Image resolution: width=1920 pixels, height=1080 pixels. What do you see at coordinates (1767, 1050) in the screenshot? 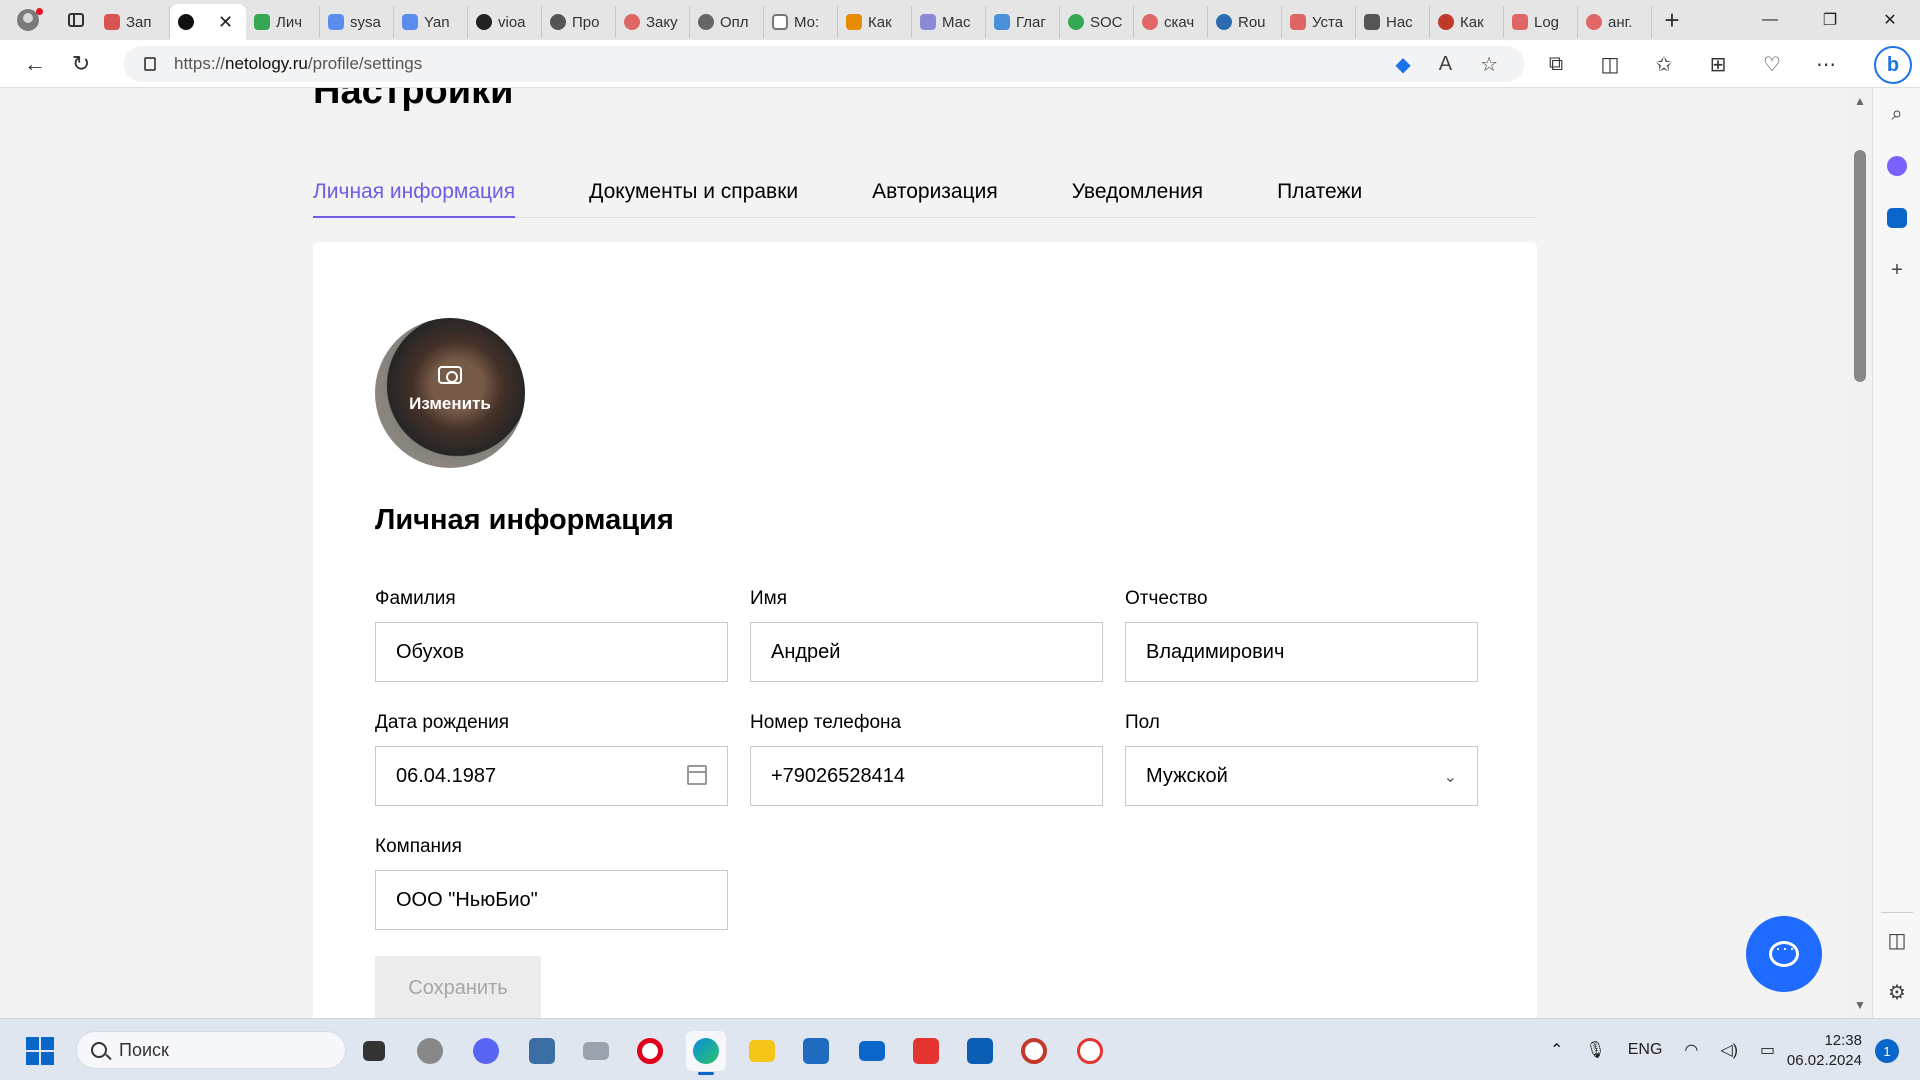
I see `battery-icon: ▭` at bounding box center [1767, 1050].